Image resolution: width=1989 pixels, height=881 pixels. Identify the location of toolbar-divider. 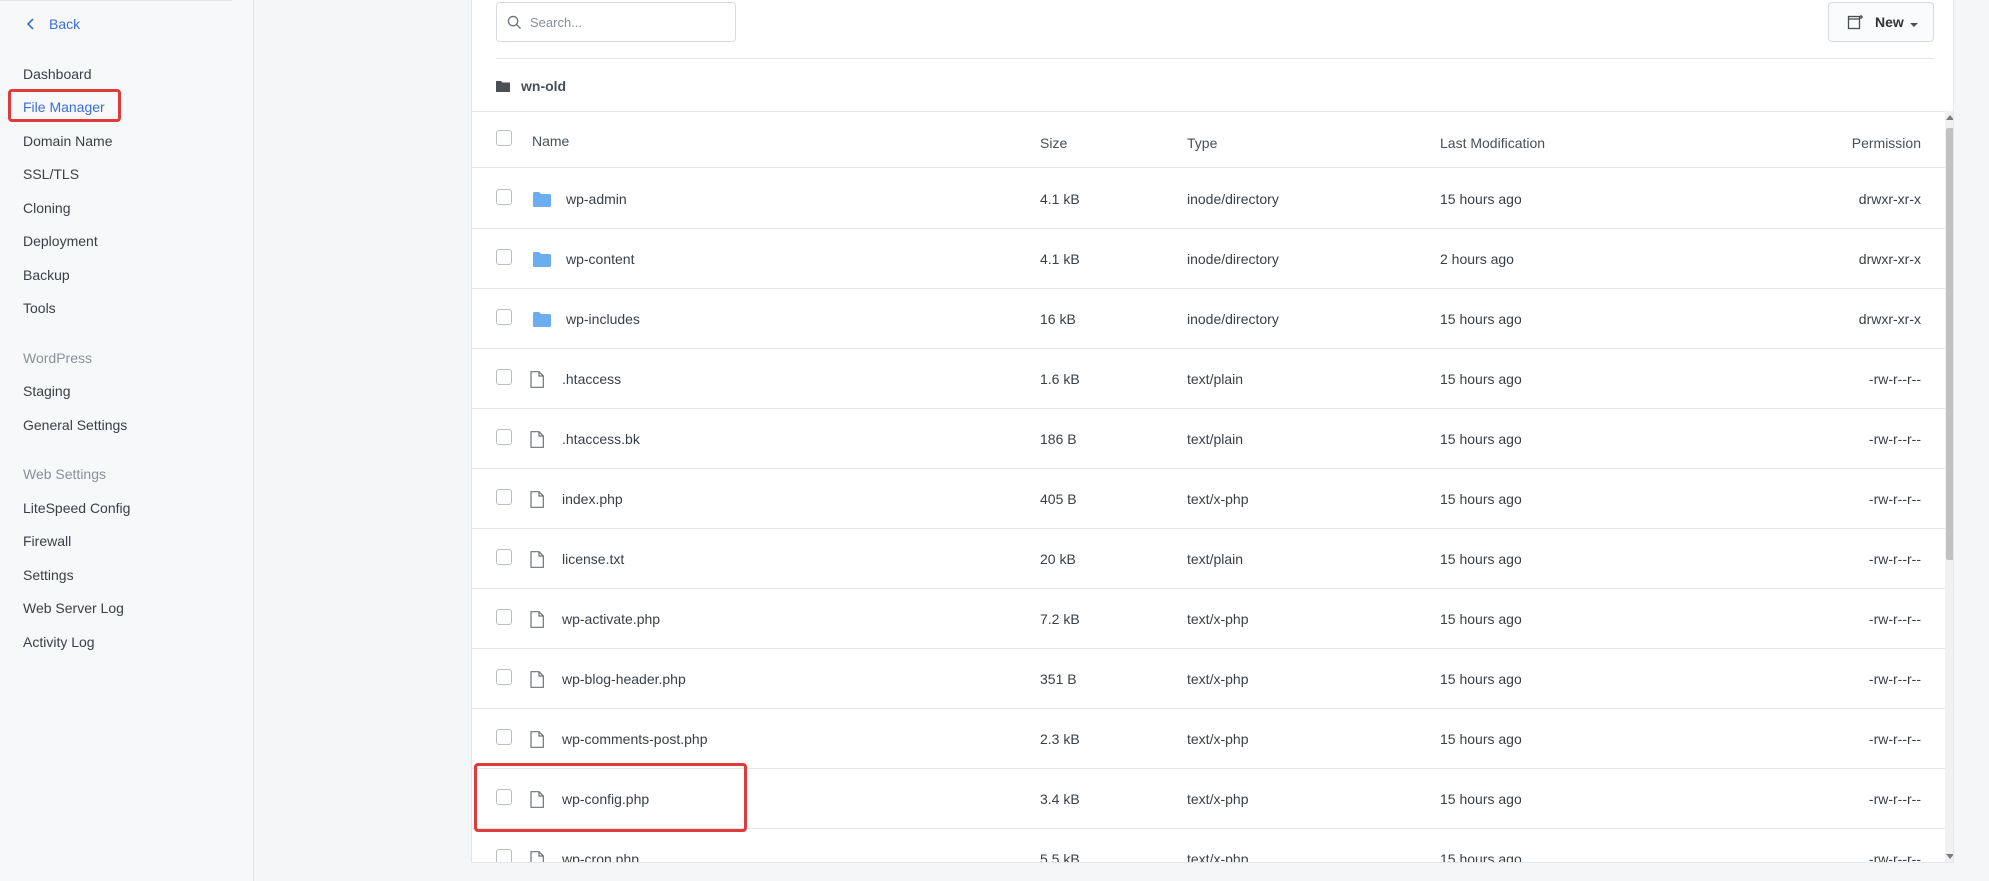
(1215, 58).